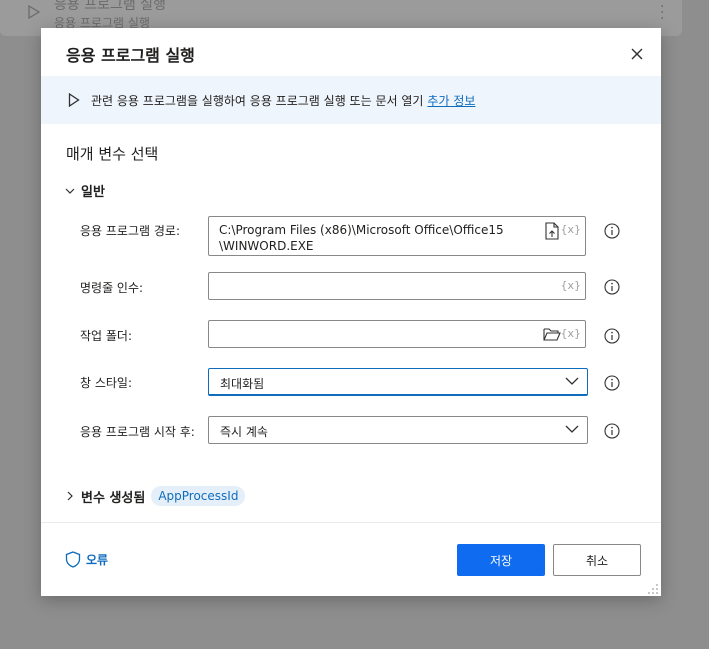 This screenshot has height=649, width=709. Describe the element at coordinates (106, 383) in the screenshot. I see `window-style-label: 창 스타일:` at that location.